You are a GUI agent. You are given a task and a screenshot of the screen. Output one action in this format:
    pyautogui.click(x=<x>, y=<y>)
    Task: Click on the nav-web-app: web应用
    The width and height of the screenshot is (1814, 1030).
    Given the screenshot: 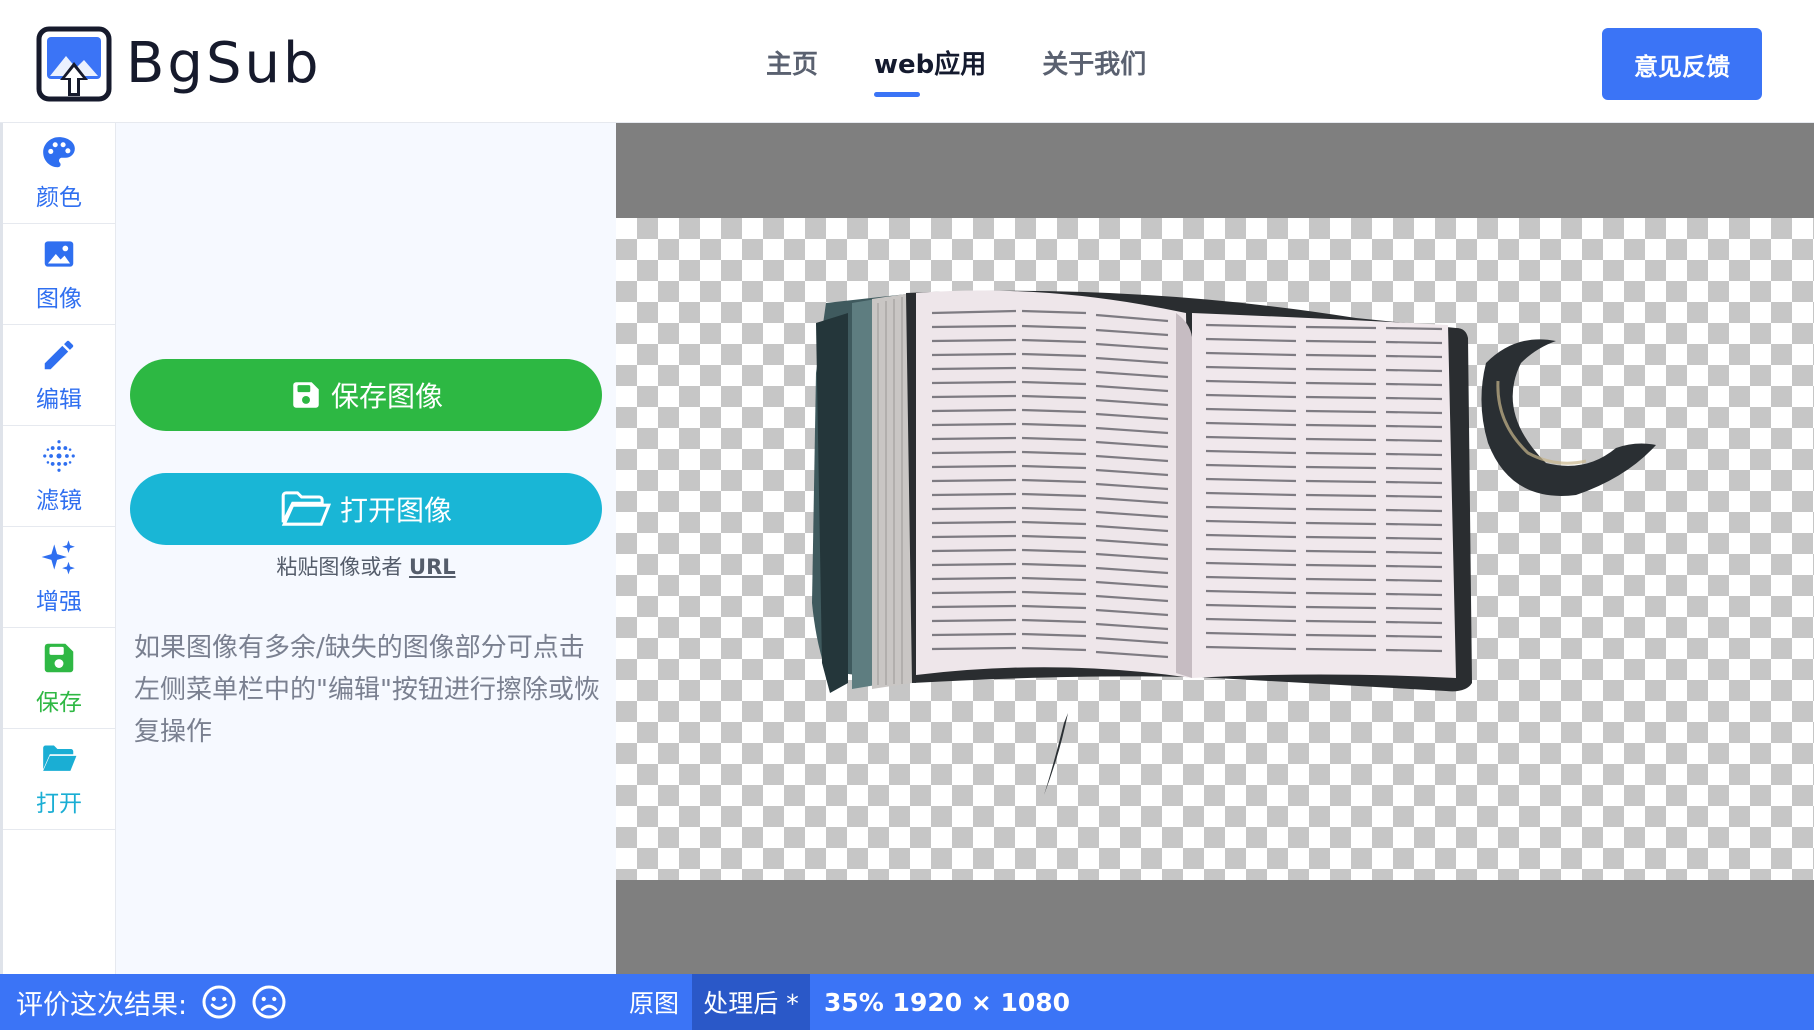 What is the action you would take?
    pyautogui.click(x=930, y=70)
    